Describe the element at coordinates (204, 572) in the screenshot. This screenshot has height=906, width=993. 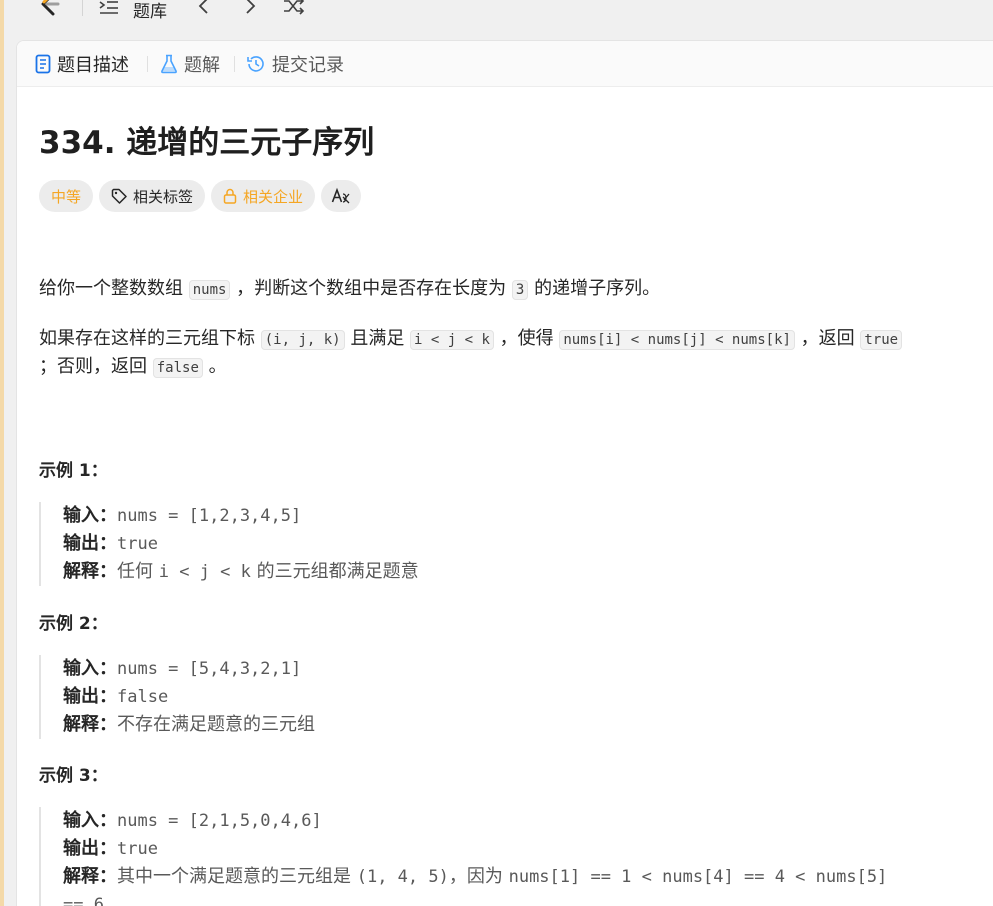
I see `explain-code: i < j < k` at that location.